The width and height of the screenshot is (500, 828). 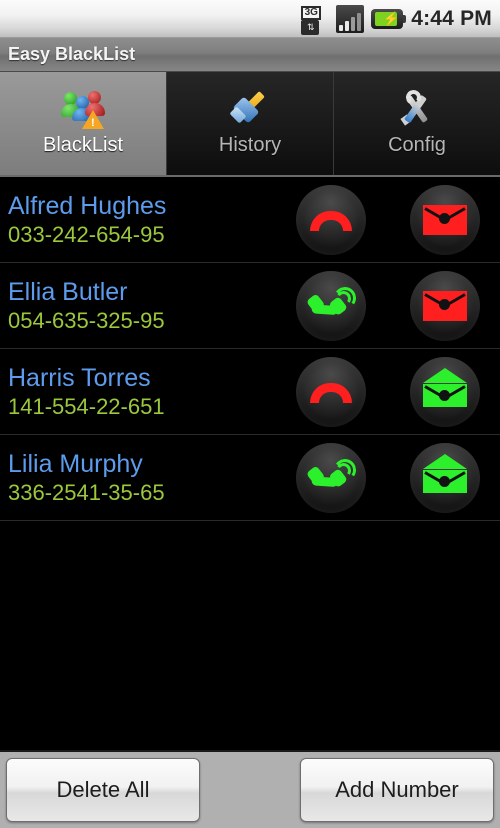 I want to click on 3g-label: 3G, so click(x=311, y=12).